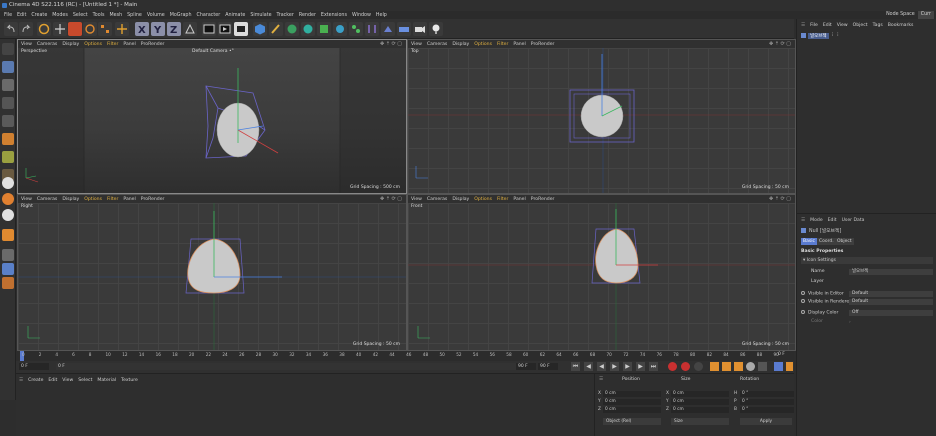 The image size is (936, 436). I want to click on key-position-icon, so click(714, 366).